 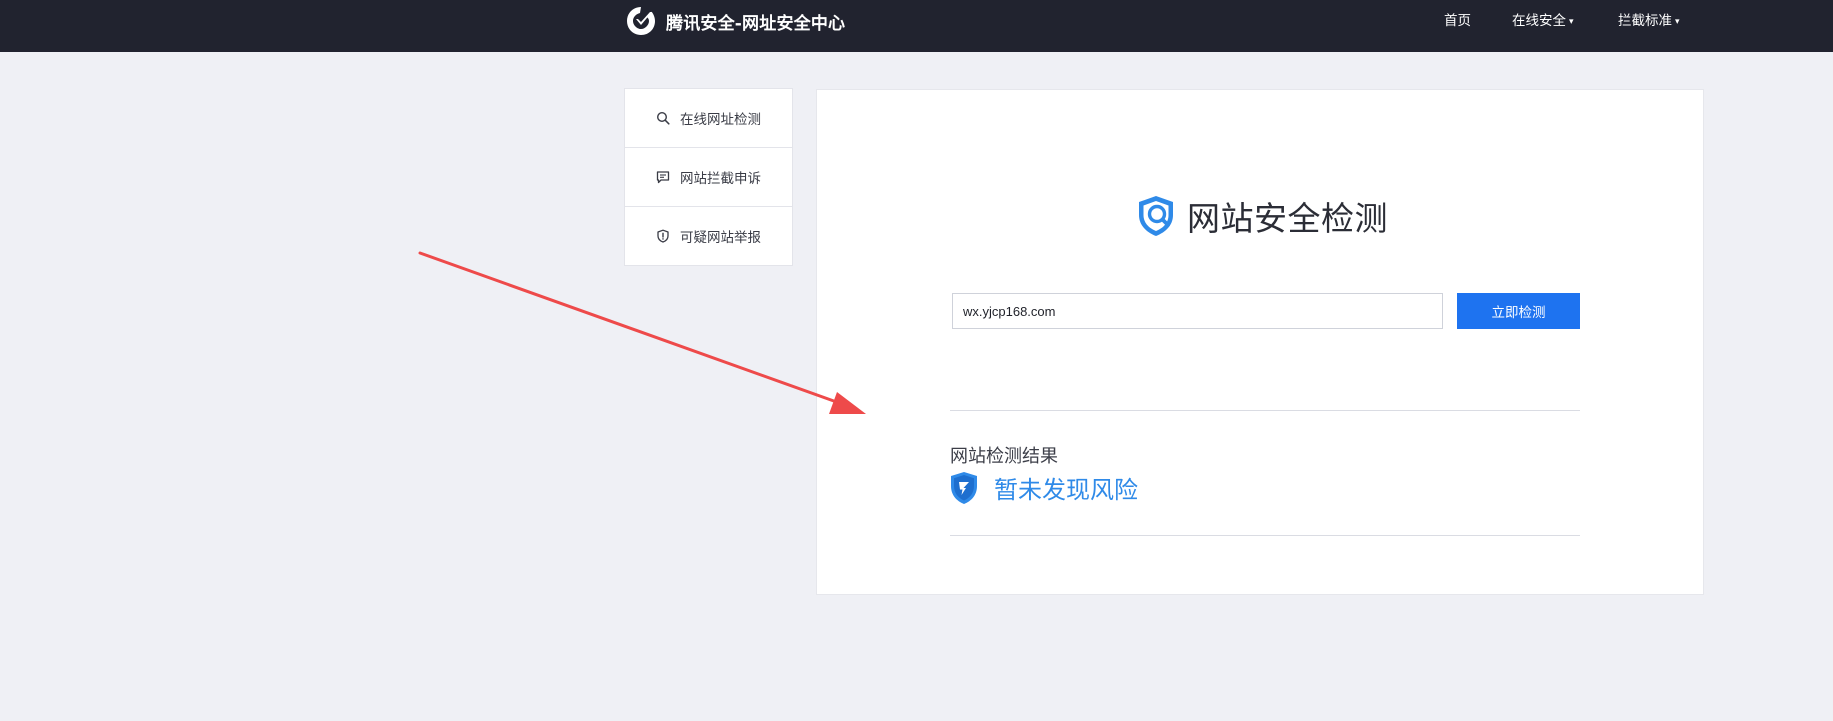 What do you see at coordinates (1518, 311) in the screenshot?
I see `check-now-button: 立即检测` at bounding box center [1518, 311].